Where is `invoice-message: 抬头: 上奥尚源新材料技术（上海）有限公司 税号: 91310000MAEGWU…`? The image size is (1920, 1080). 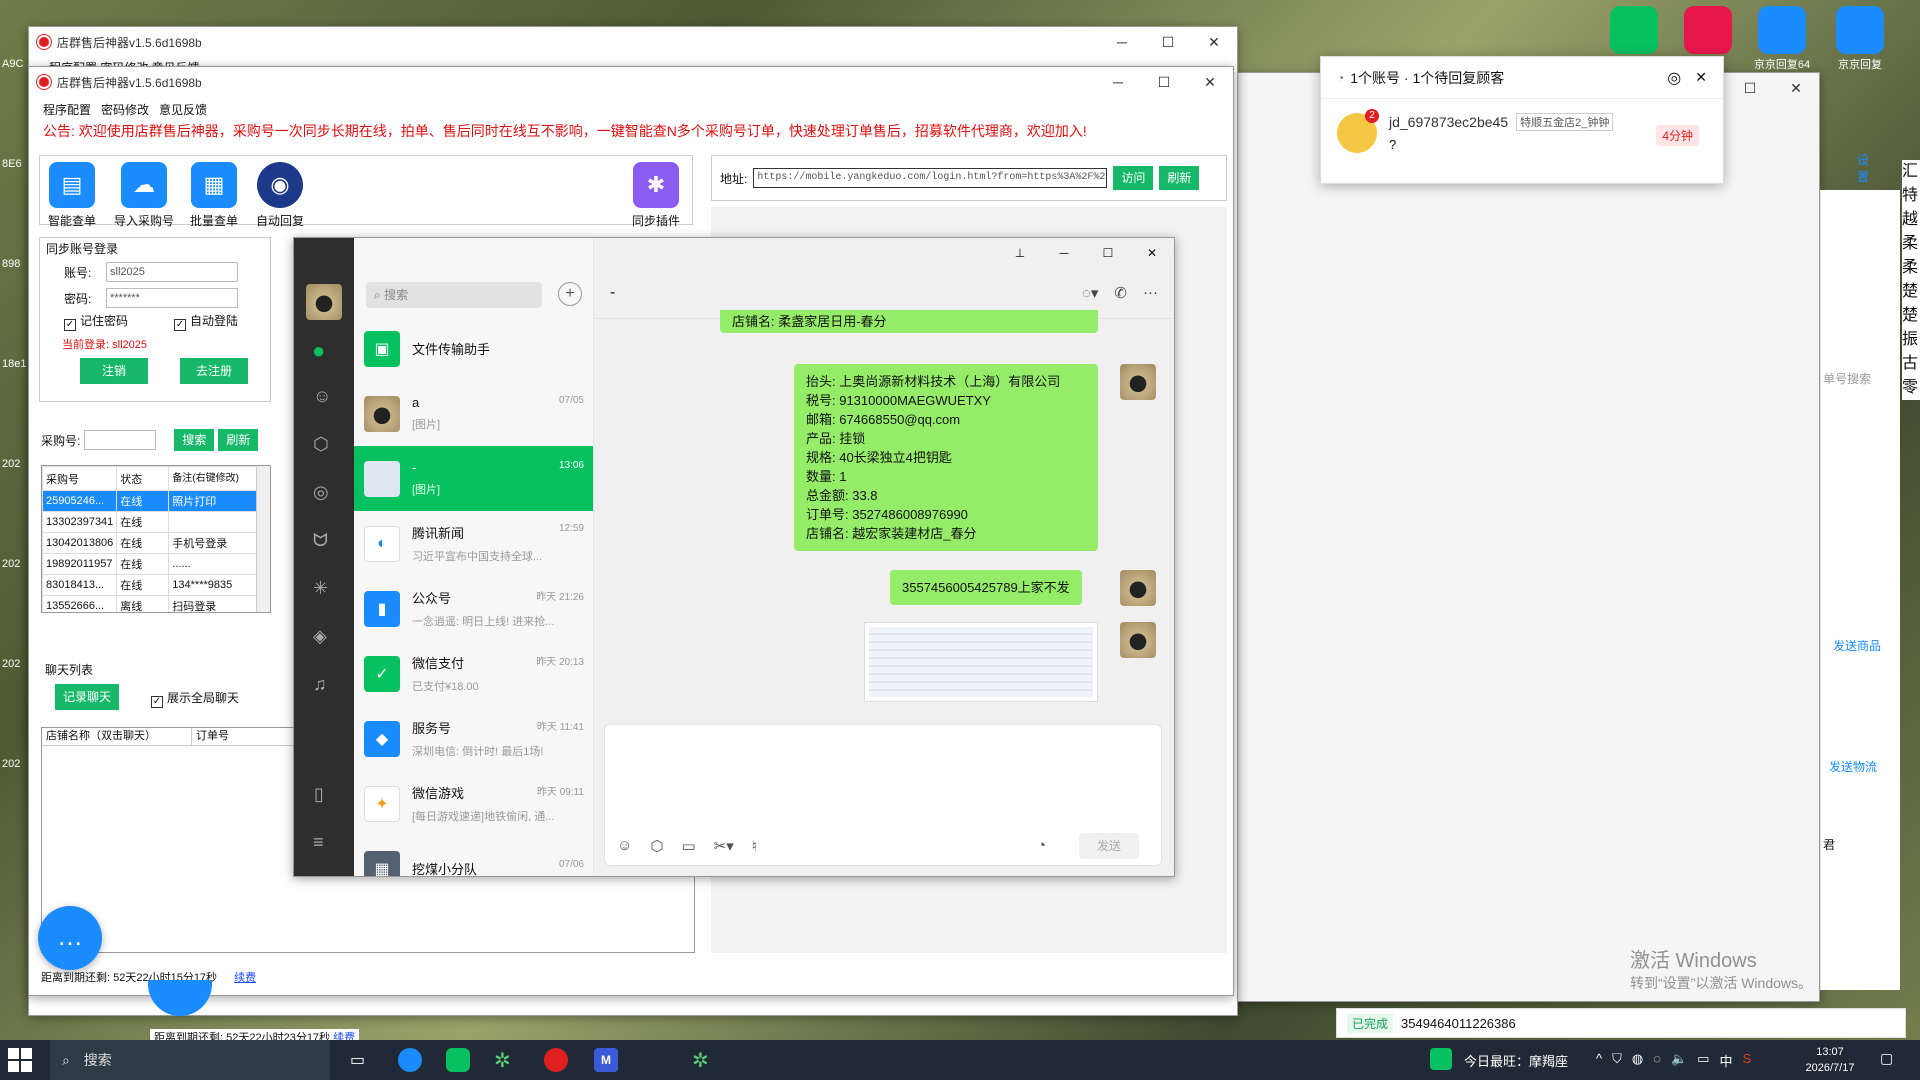
invoice-message: 抬头: 上奥尚源新材料技术（上海）有限公司 税号: 91310000MAEGWU… is located at coordinates (946, 457).